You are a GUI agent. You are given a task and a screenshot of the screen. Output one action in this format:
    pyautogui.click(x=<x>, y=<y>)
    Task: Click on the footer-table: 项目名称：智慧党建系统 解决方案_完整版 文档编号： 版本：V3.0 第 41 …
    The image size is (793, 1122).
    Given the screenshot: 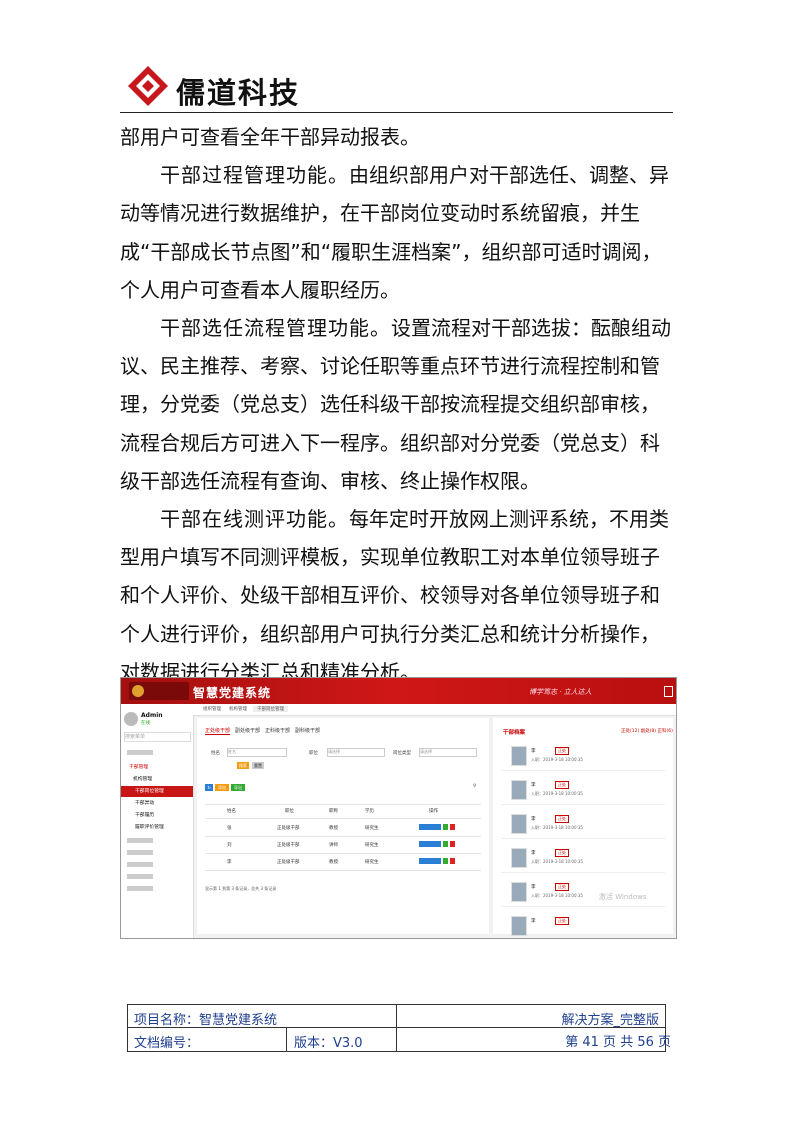 What is the action you would take?
    pyautogui.click(x=399, y=1028)
    